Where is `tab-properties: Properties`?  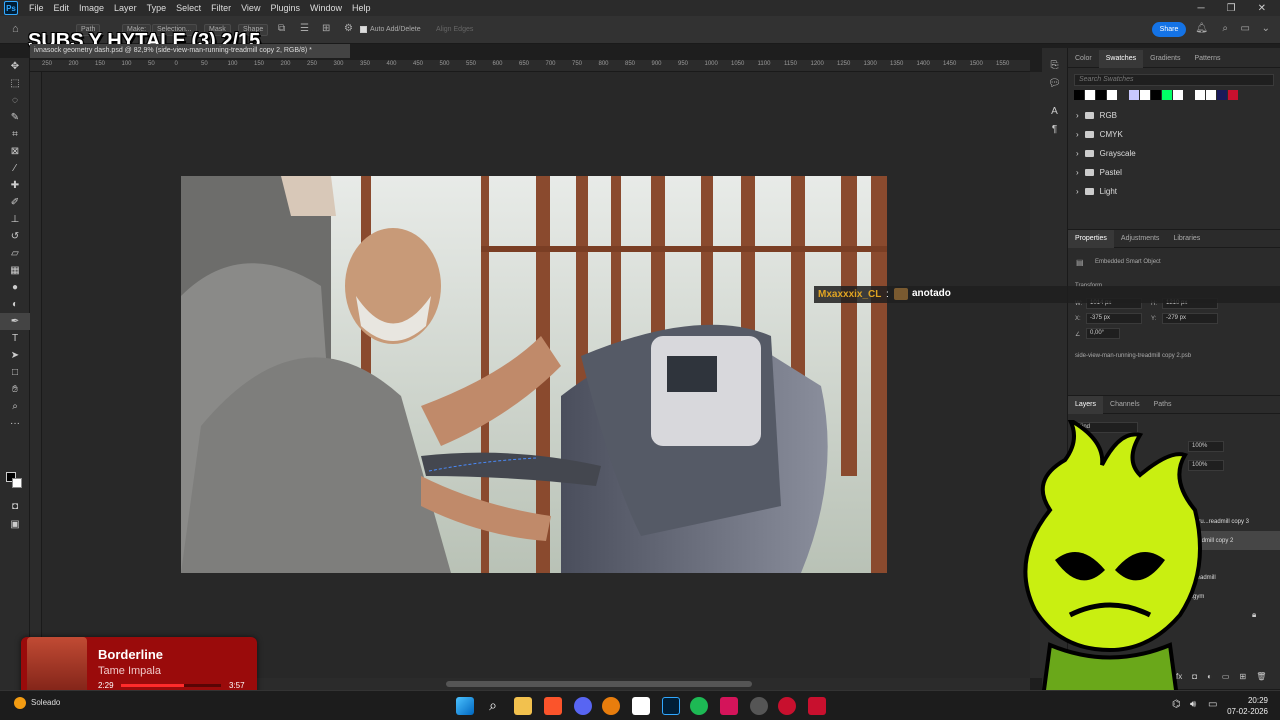 tab-properties: Properties is located at coordinates (1091, 238).